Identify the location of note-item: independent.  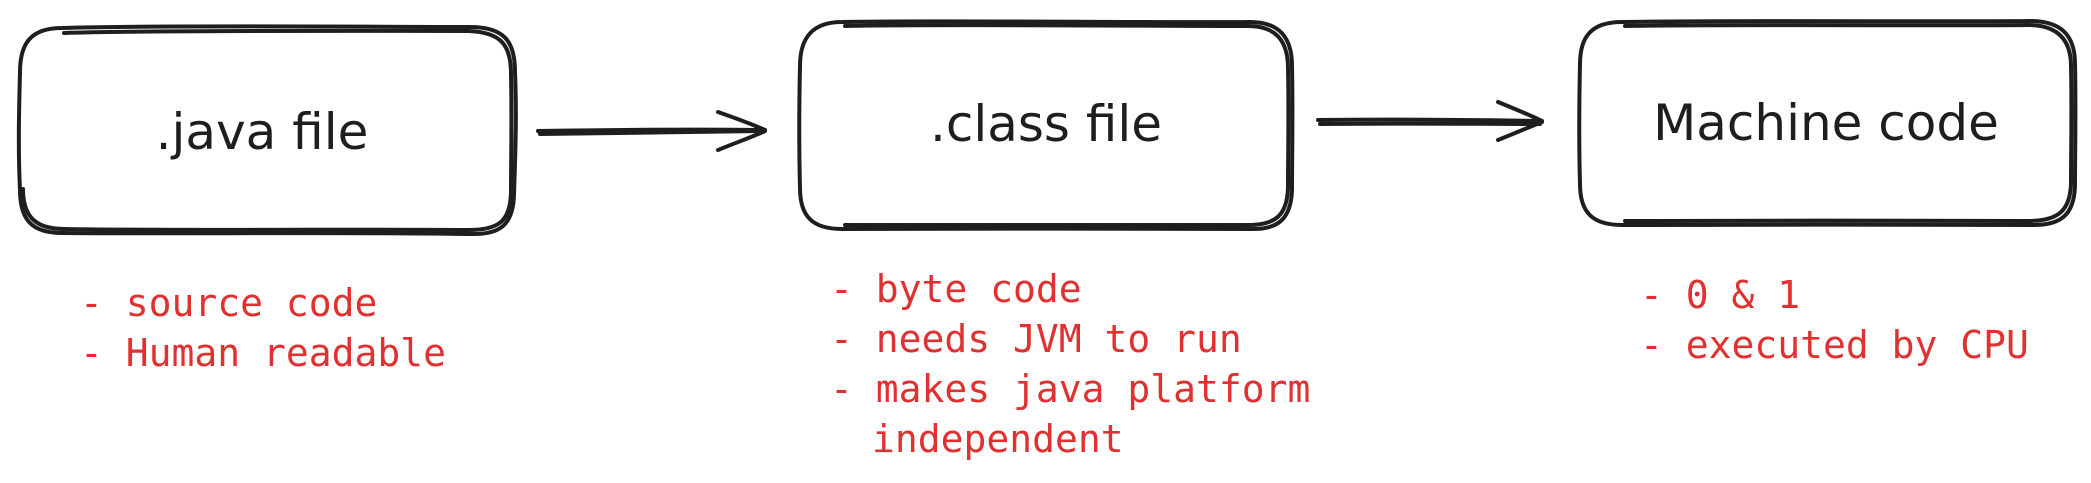
(998, 439).